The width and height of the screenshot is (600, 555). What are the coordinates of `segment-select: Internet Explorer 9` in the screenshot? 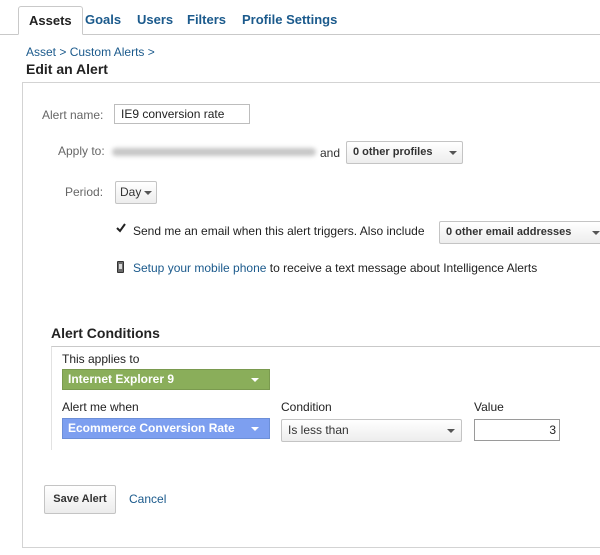 It's located at (166, 379).